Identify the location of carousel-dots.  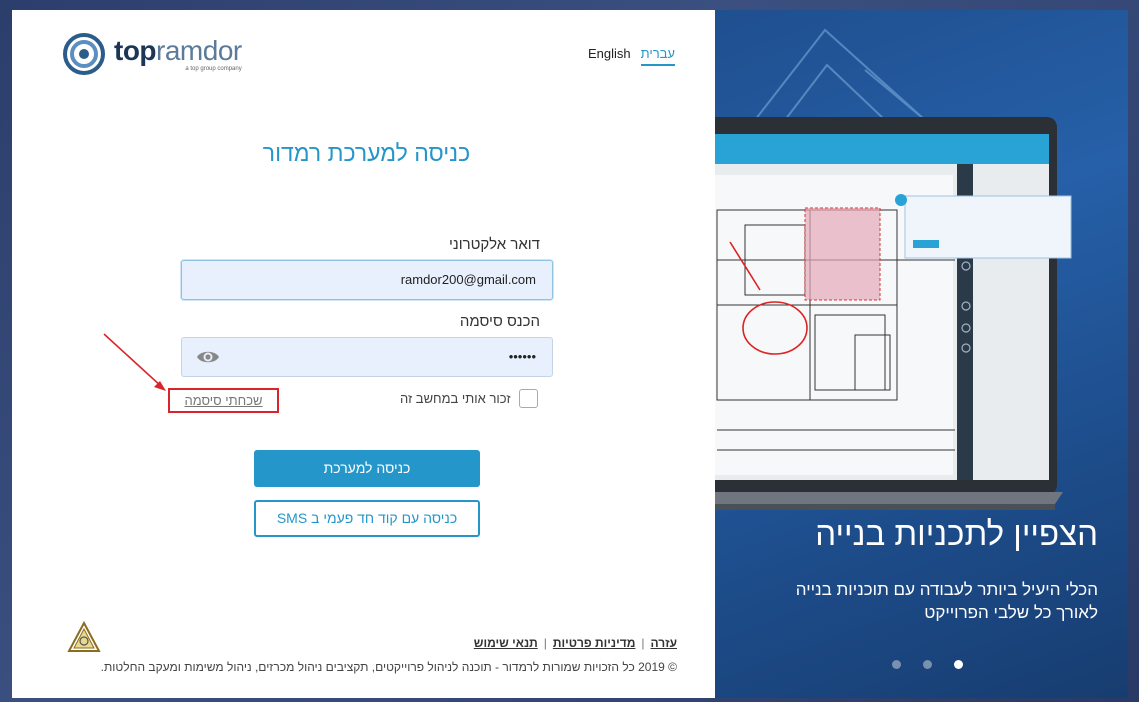
(927, 664).